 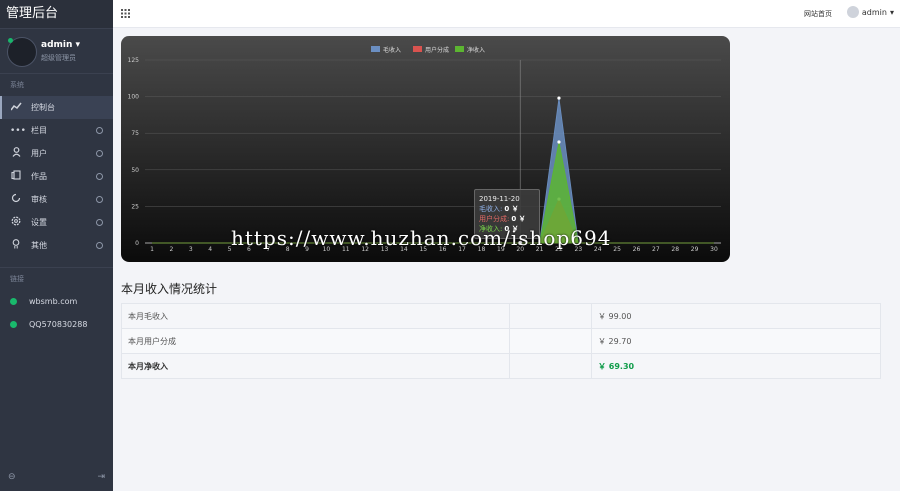 I want to click on x-tick-label: 29, so click(x=695, y=249).